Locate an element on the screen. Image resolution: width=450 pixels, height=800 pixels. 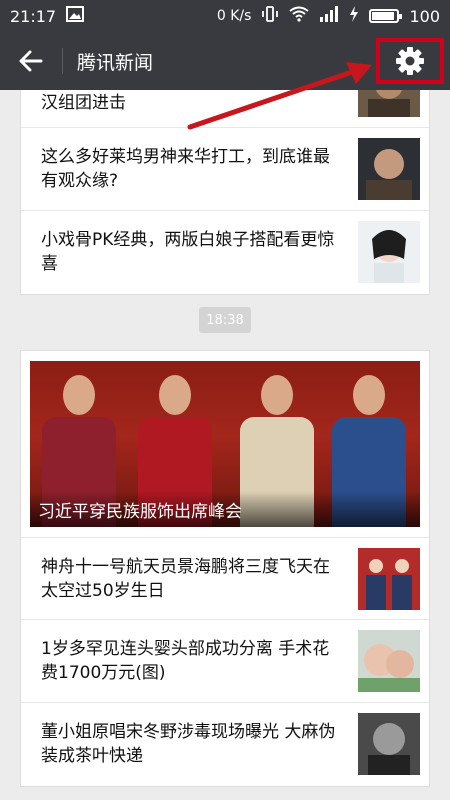
charging-icon is located at coordinates (354, 16).